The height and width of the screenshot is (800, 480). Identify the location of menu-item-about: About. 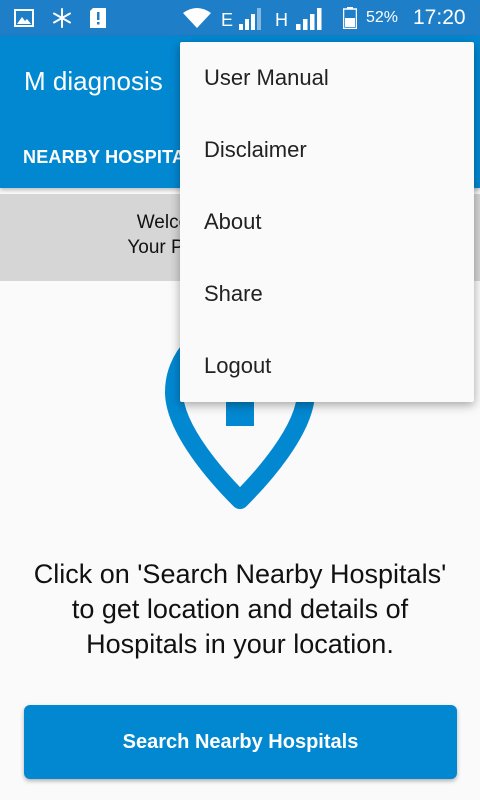
(327, 222).